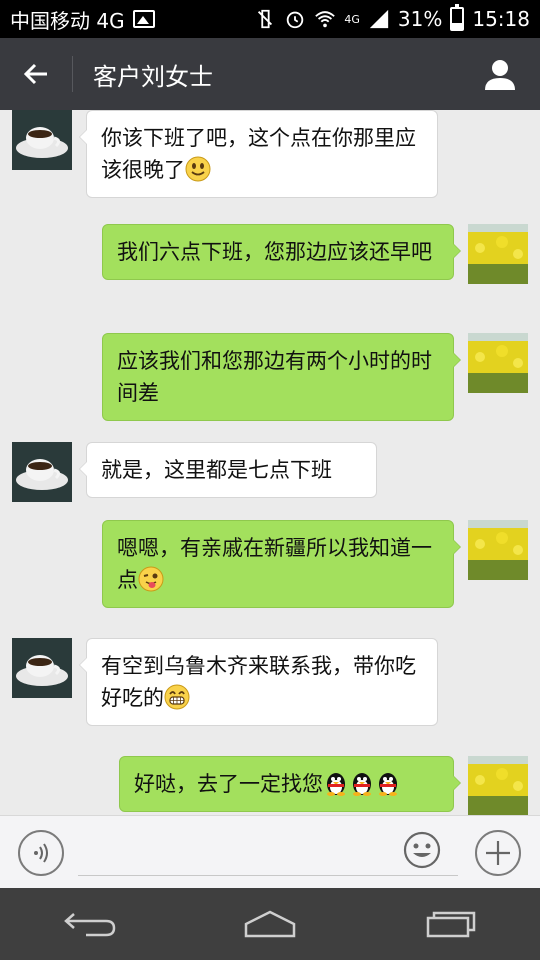 This screenshot has height=960, width=540. What do you see at coordinates (72, 74) in the screenshot?
I see `header-divider` at bounding box center [72, 74].